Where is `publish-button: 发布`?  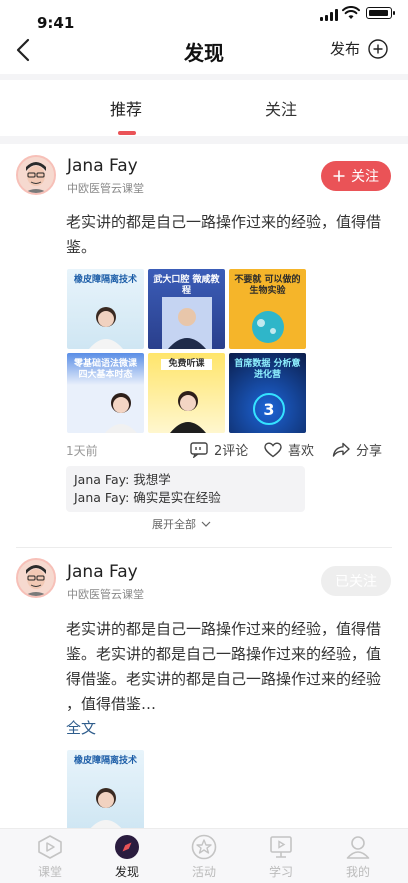 publish-button: 发布 is located at coordinates (359, 48).